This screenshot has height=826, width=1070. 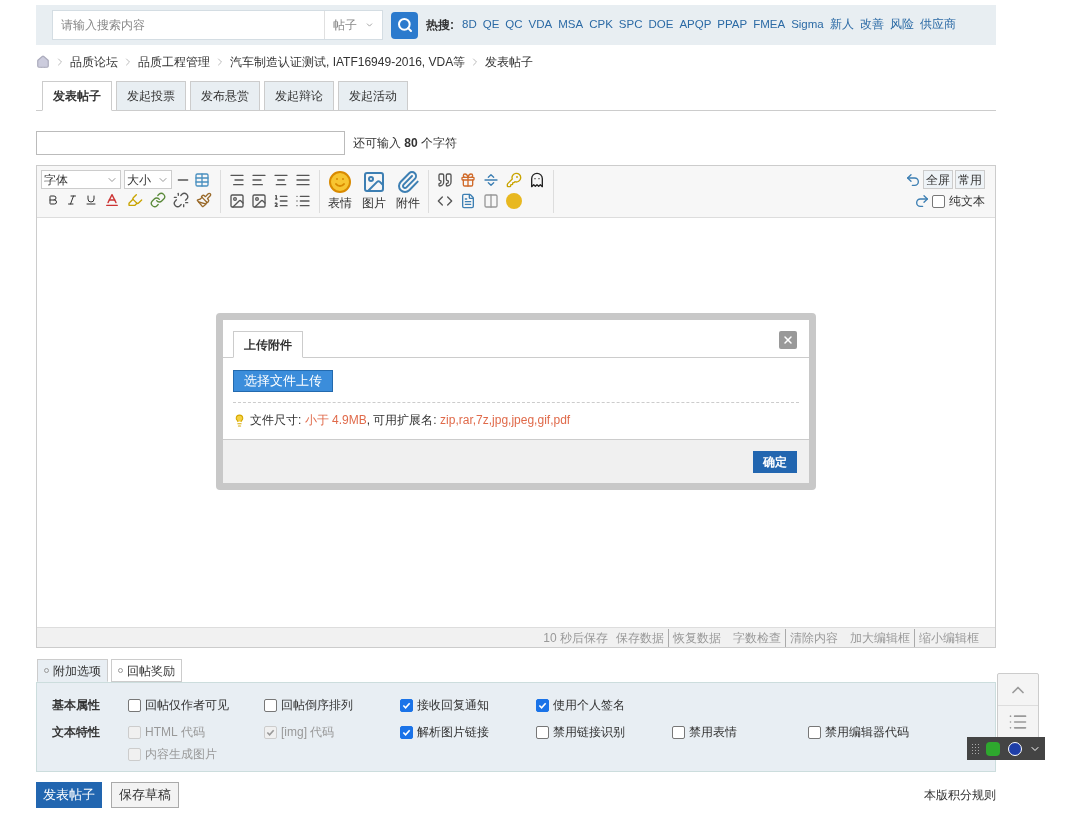 What do you see at coordinates (491, 25) in the screenshot?
I see `hot-search-link: QE` at bounding box center [491, 25].